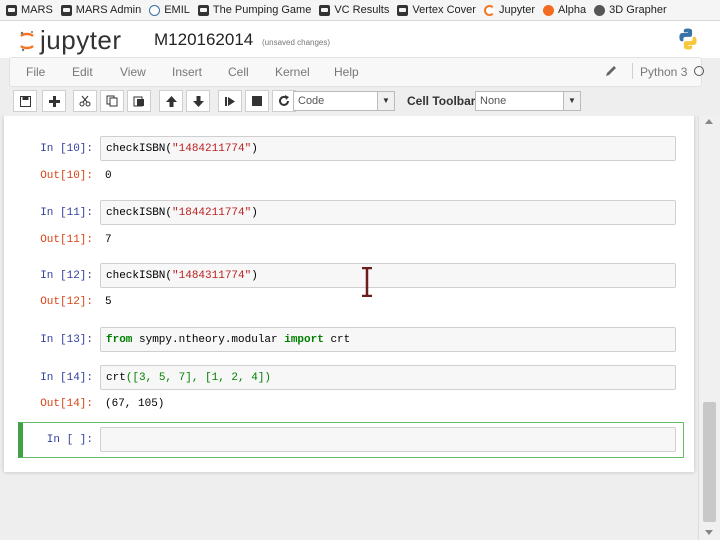  What do you see at coordinates (688, 39) in the screenshot?
I see `python-logo-icon` at bounding box center [688, 39].